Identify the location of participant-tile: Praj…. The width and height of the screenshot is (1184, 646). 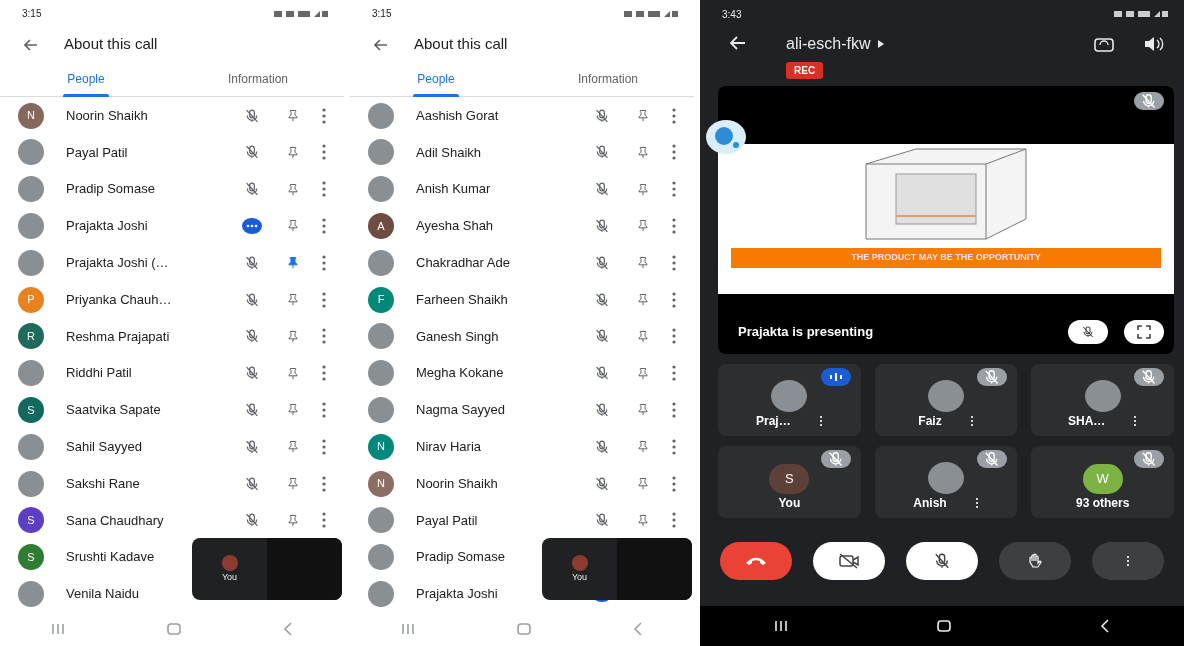
(789, 400).